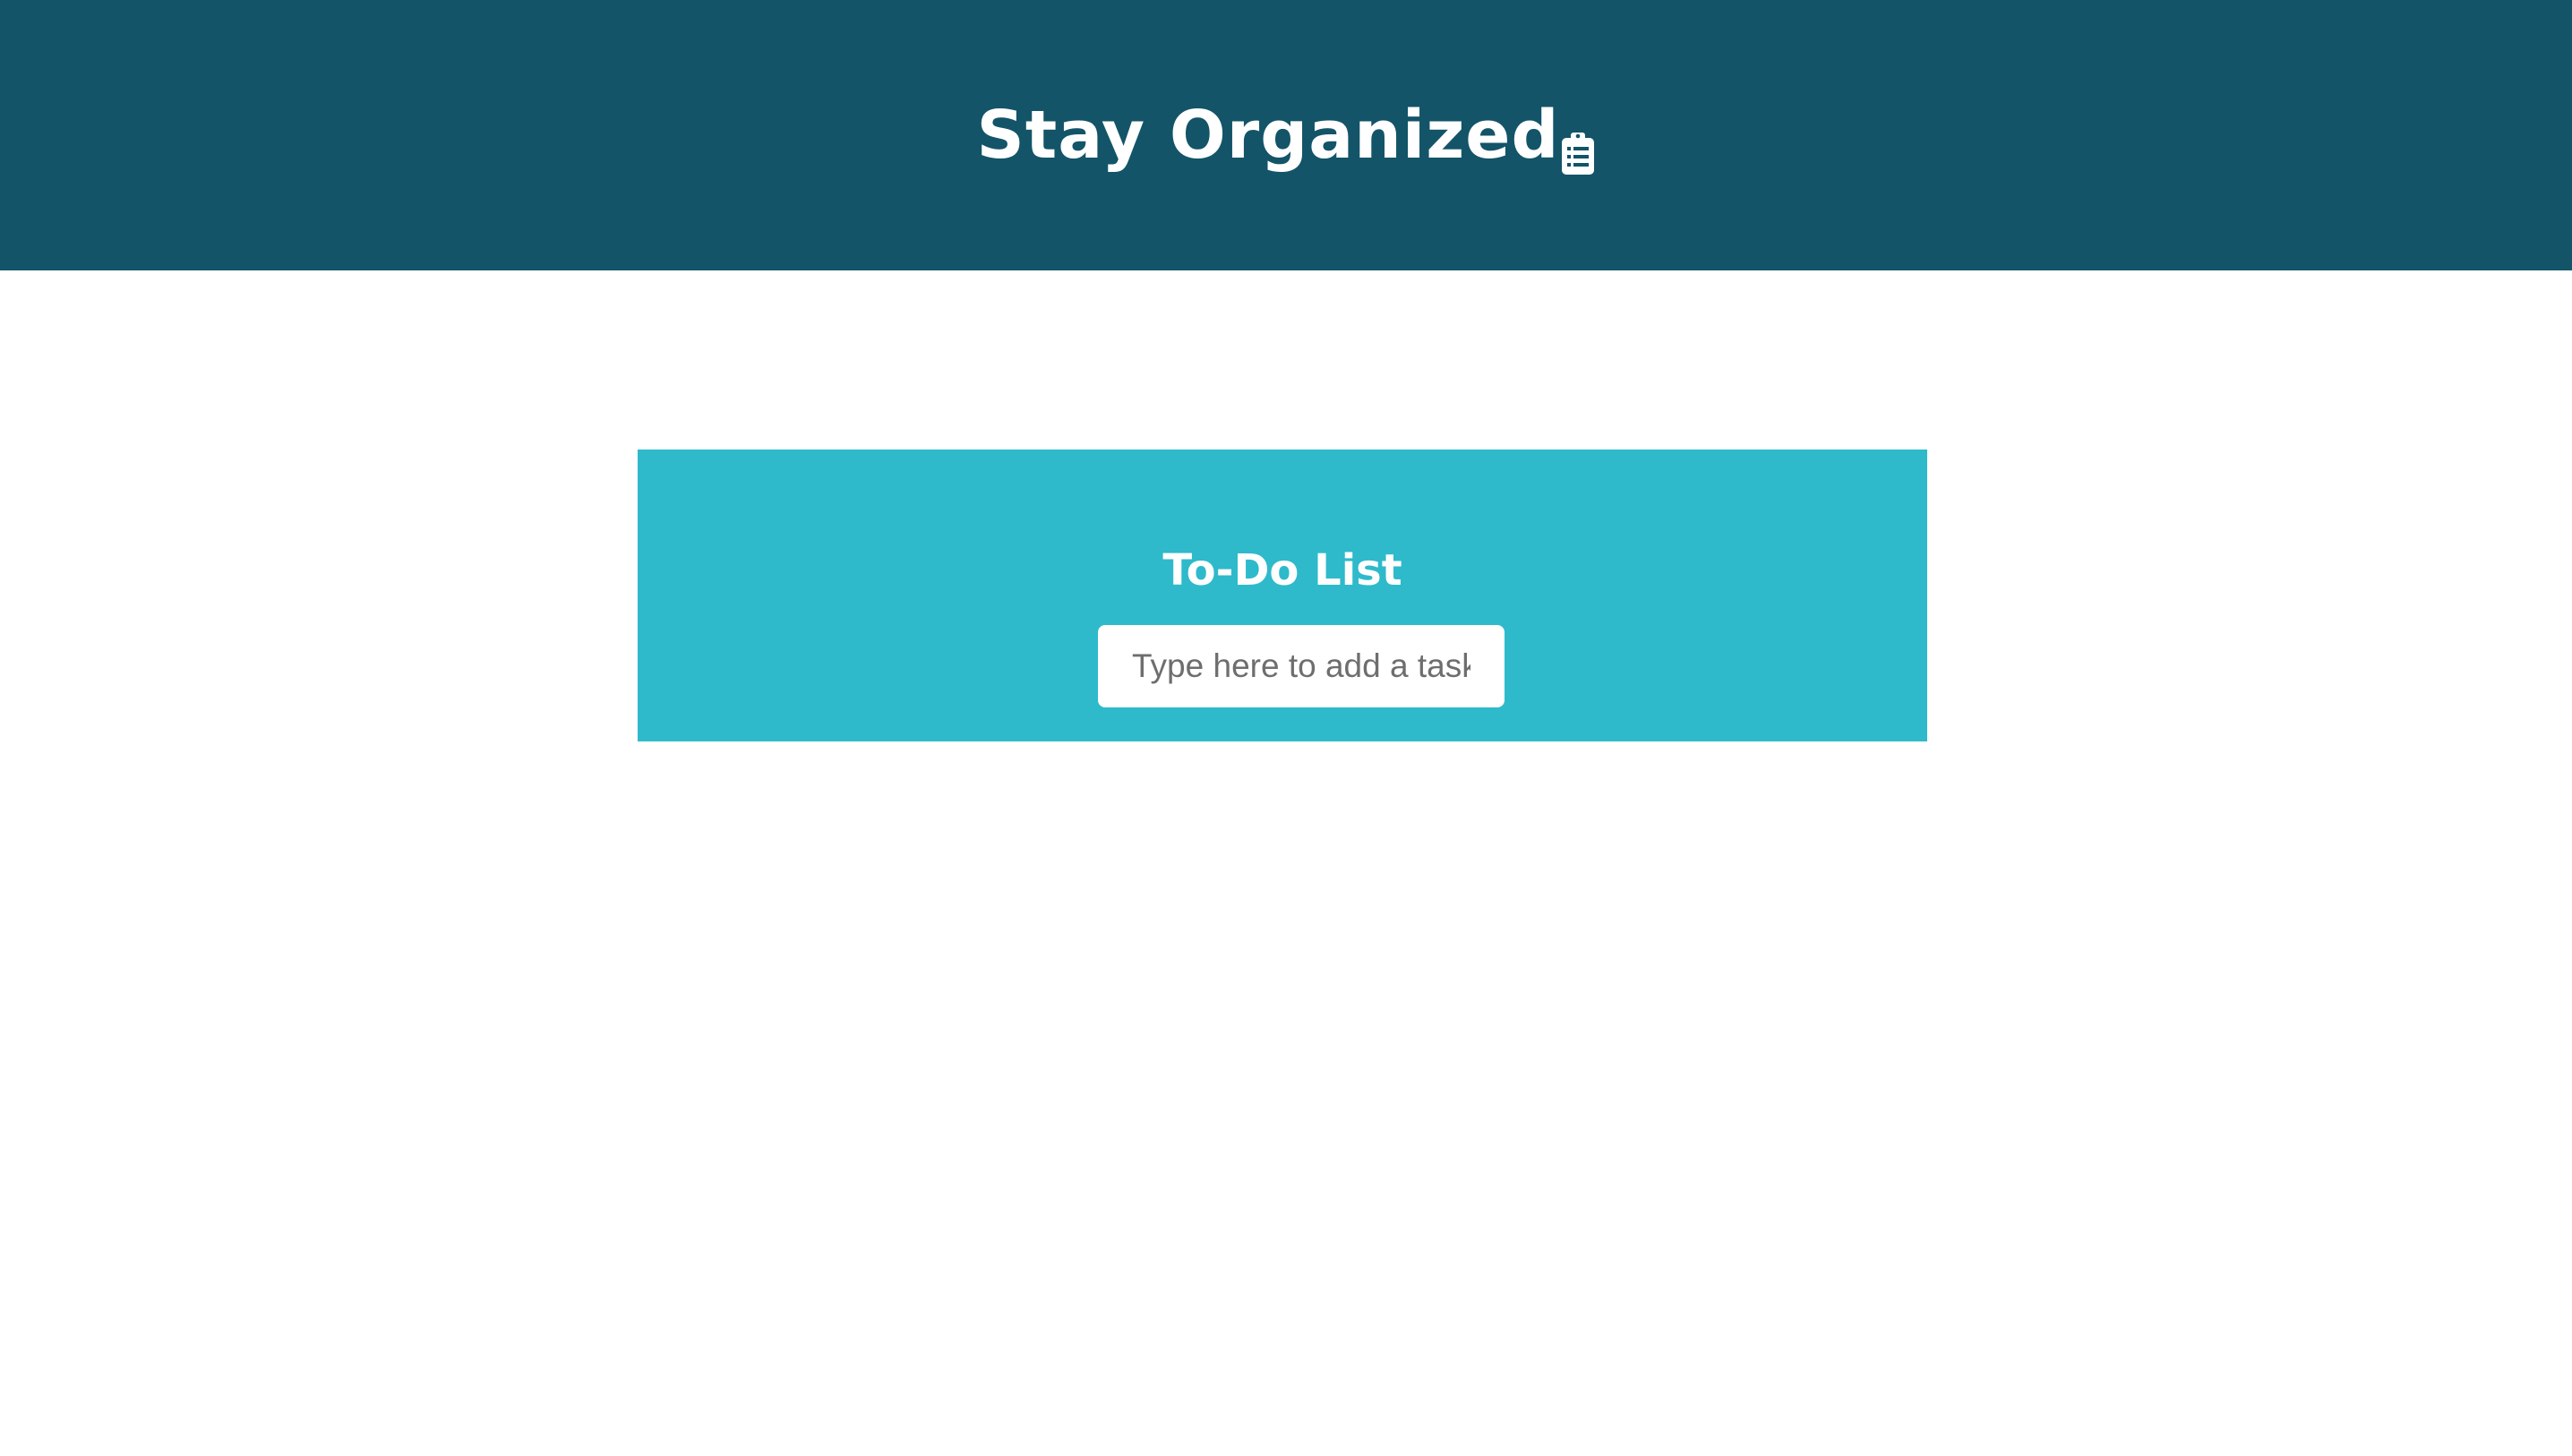  I want to click on app-title-text: Stay Organized, so click(1268, 135).